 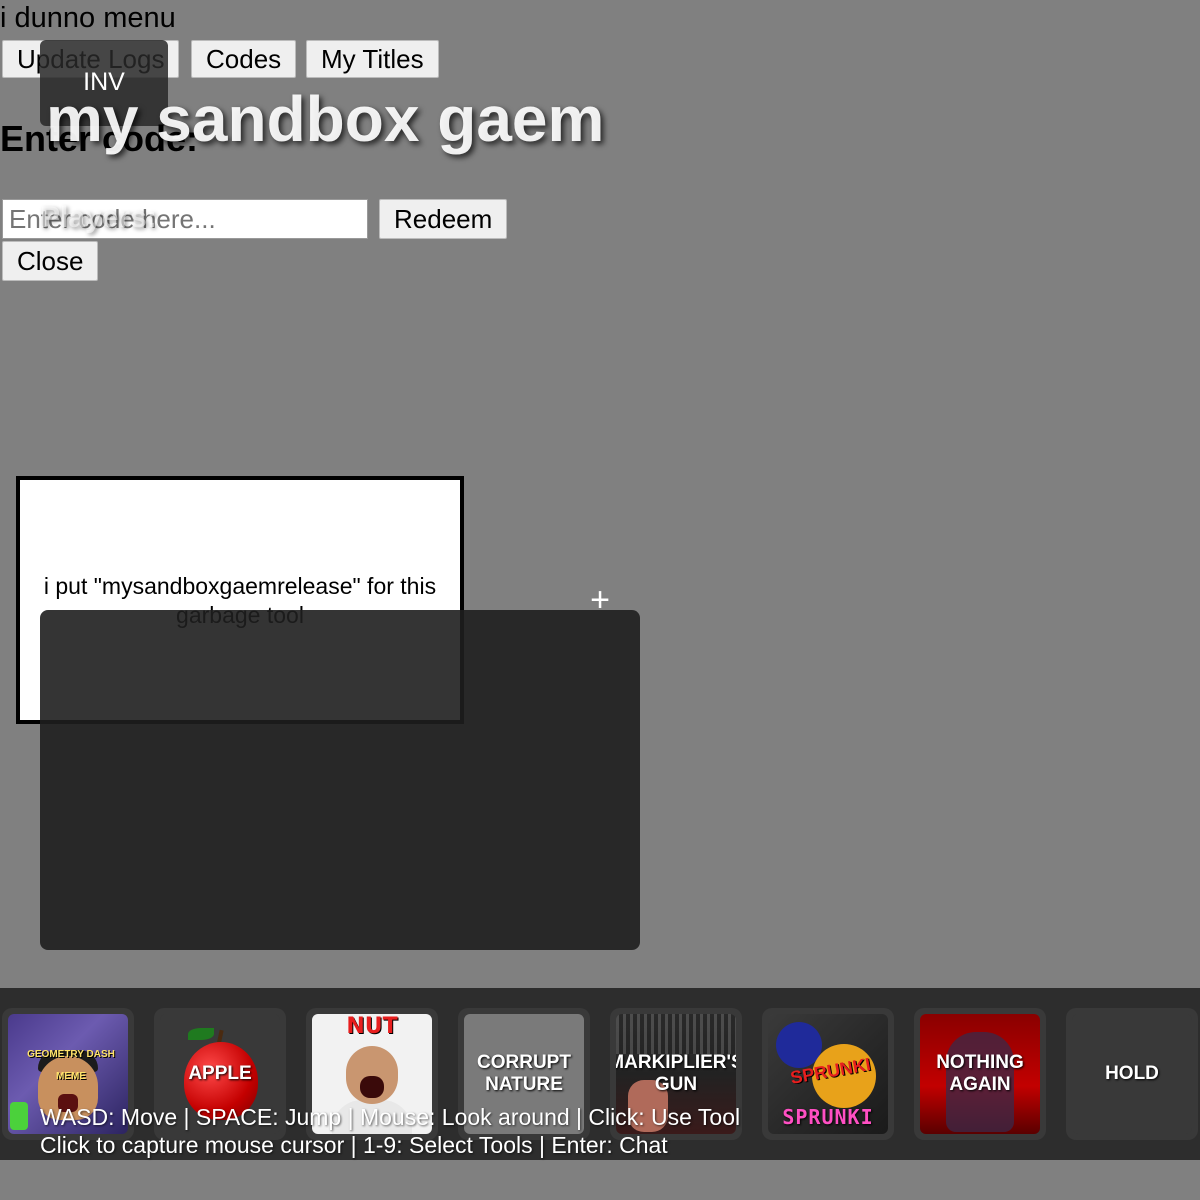 What do you see at coordinates (71, 1065) in the screenshot?
I see `slot-art-text: GEOMETRY DASH MEME` at bounding box center [71, 1065].